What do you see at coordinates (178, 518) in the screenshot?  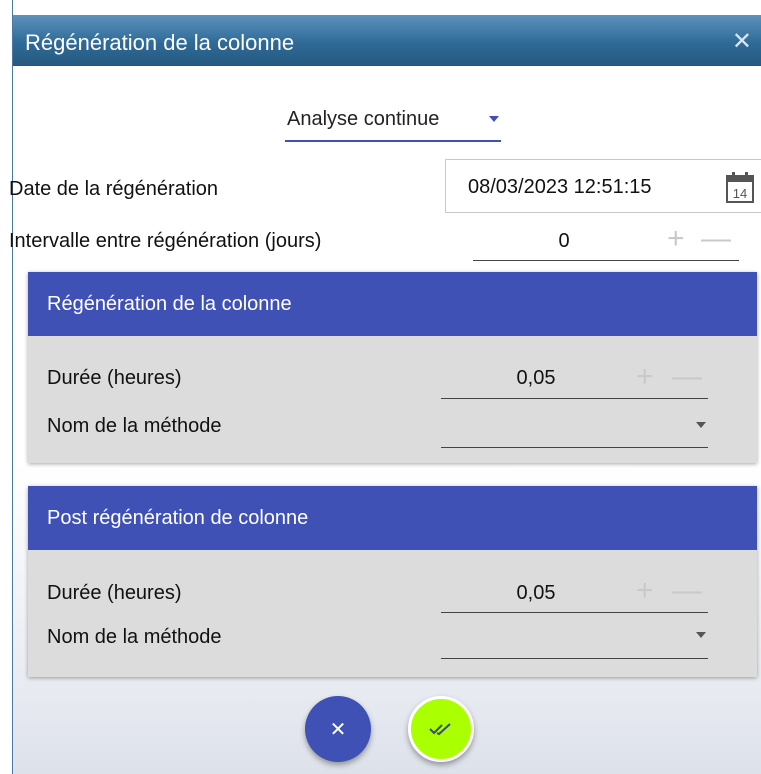 I see `post-regeneration-card-title: Post régénération de colonne` at bounding box center [178, 518].